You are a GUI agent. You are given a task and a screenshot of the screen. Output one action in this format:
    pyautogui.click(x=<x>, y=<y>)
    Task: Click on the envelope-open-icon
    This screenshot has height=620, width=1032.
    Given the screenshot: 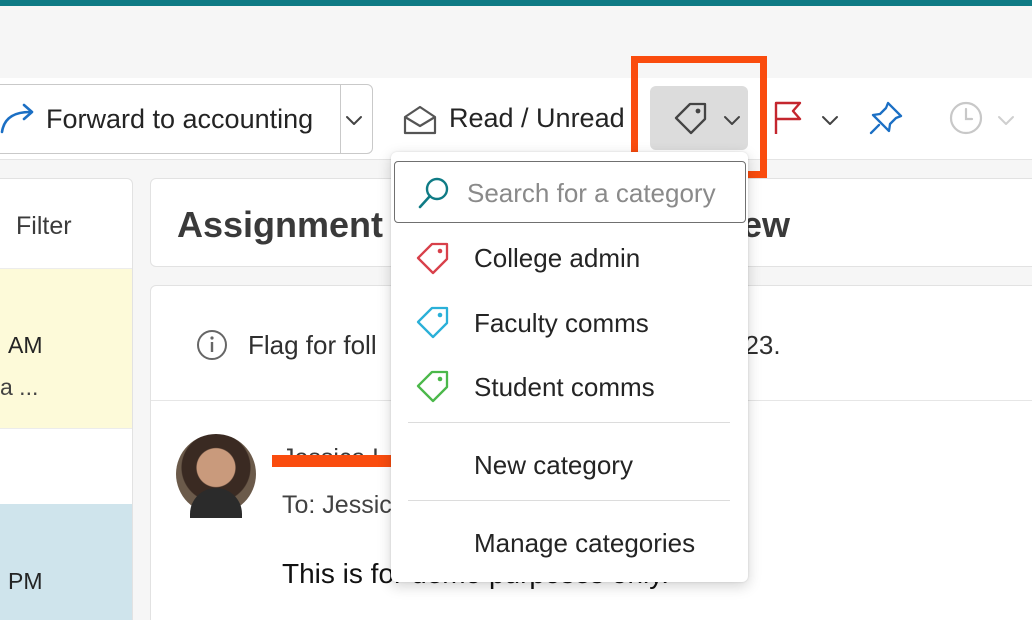 What is the action you would take?
    pyautogui.click(x=420, y=122)
    